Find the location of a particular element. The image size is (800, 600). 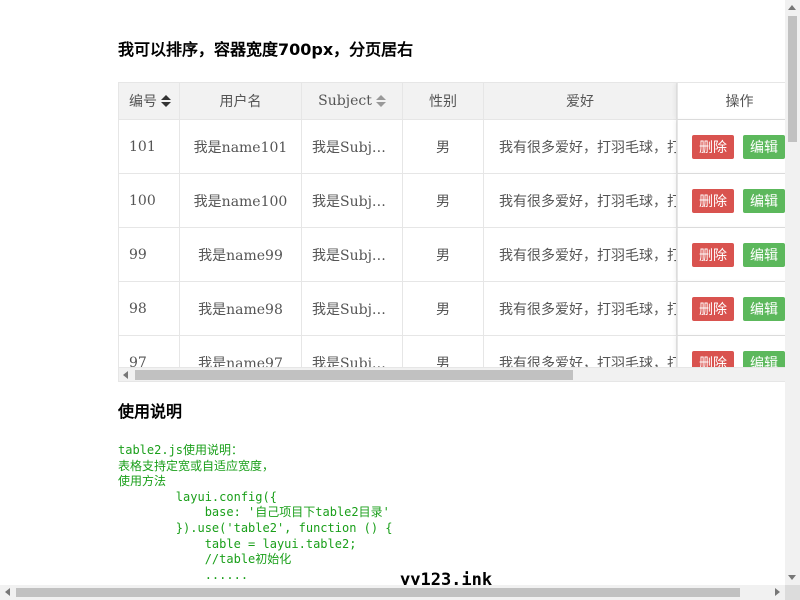

cell-username: 我是name100 is located at coordinates (241, 200).